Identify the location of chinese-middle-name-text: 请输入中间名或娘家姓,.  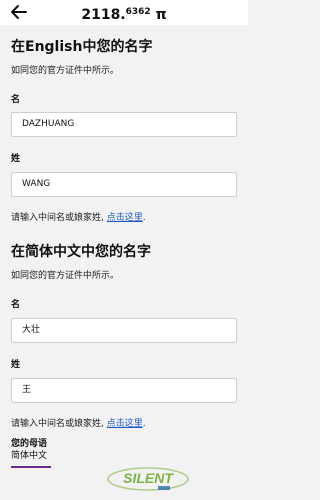
(59, 424).